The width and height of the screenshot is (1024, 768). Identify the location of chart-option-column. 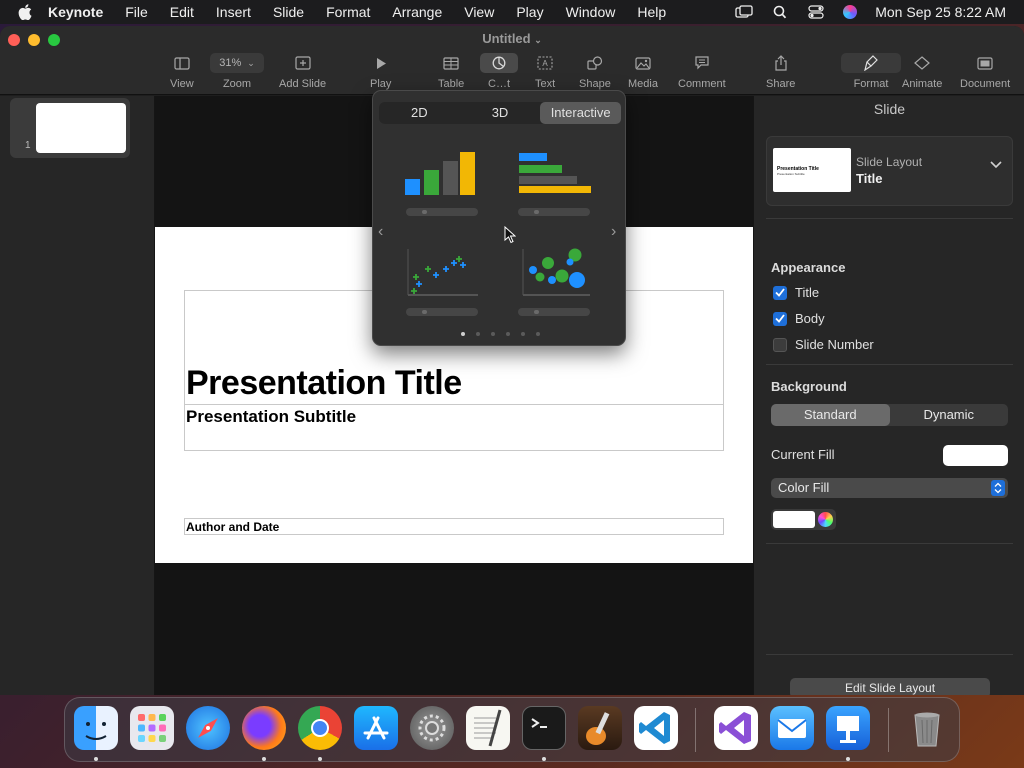
(439, 181).